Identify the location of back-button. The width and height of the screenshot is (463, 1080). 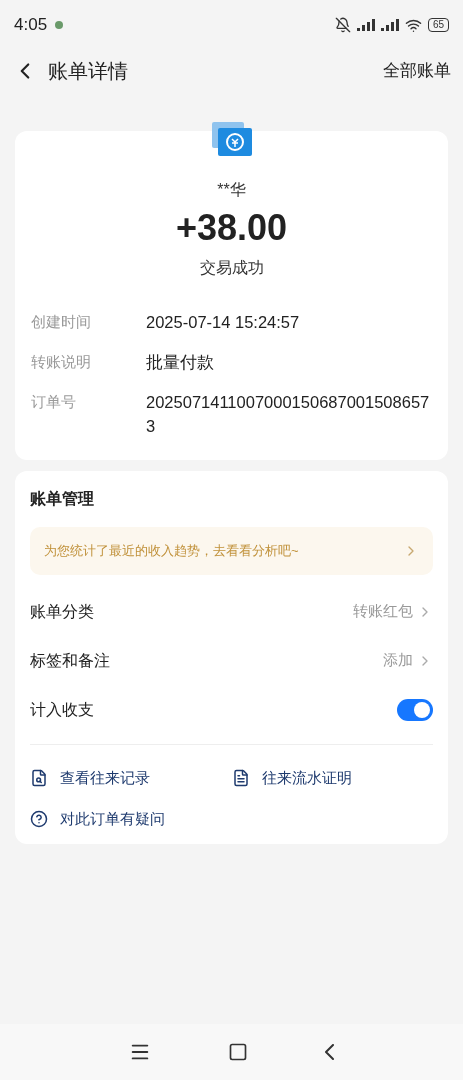
(330, 1052).